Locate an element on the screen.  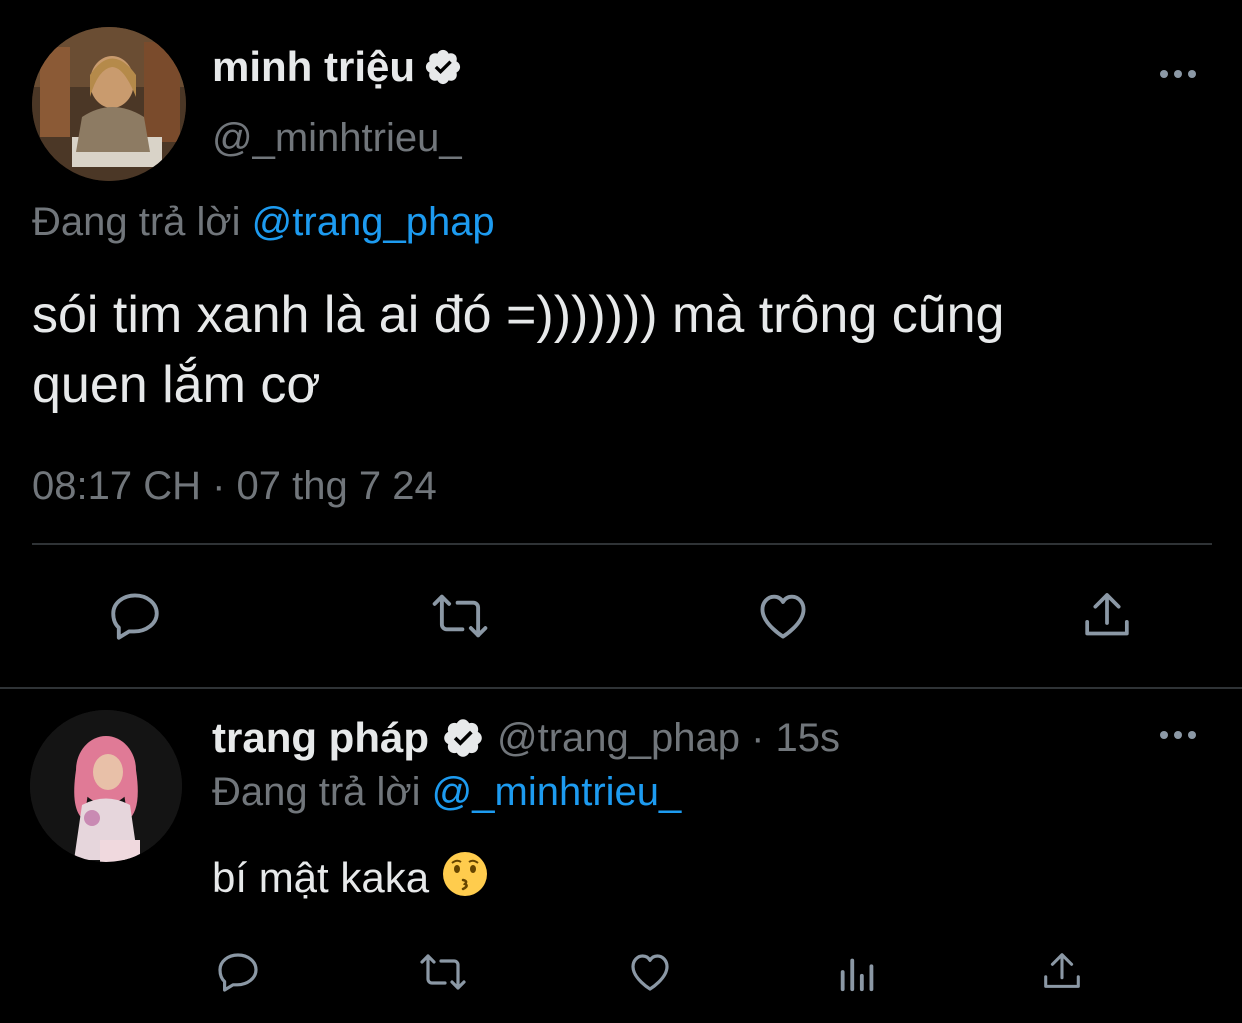
reply-context: Đang trả lời @trang_phap is located at coordinates (263, 222).